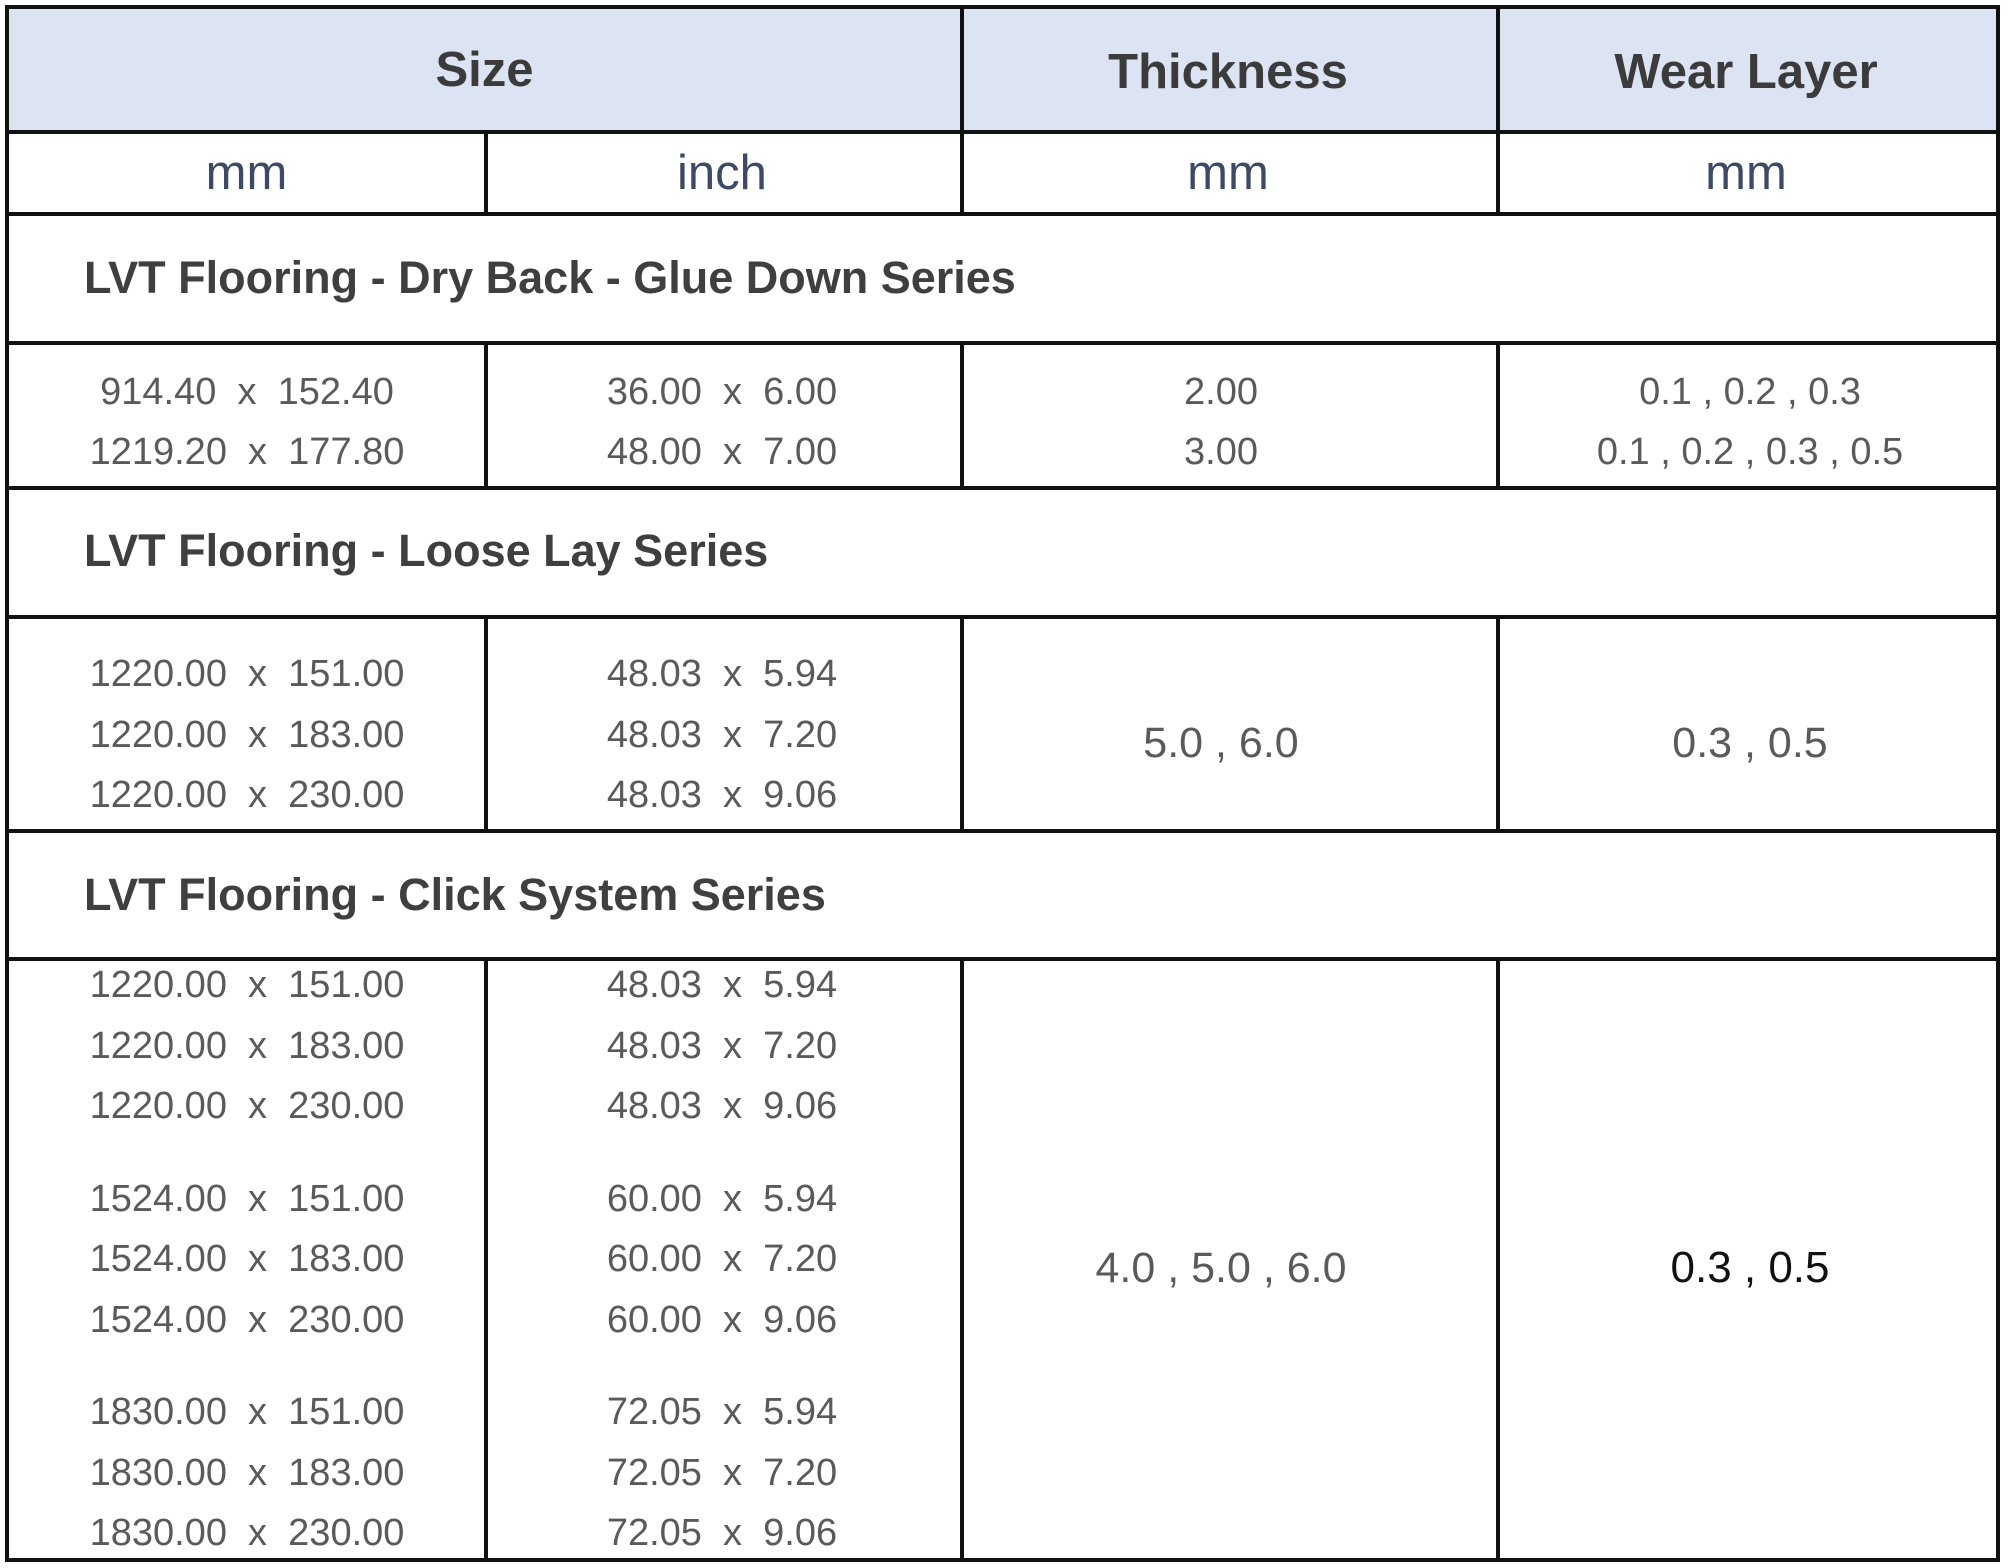 The image size is (2007, 1568). What do you see at coordinates (1228, 173) in the screenshot?
I see `unit-thickness-mm: mm` at bounding box center [1228, 173].